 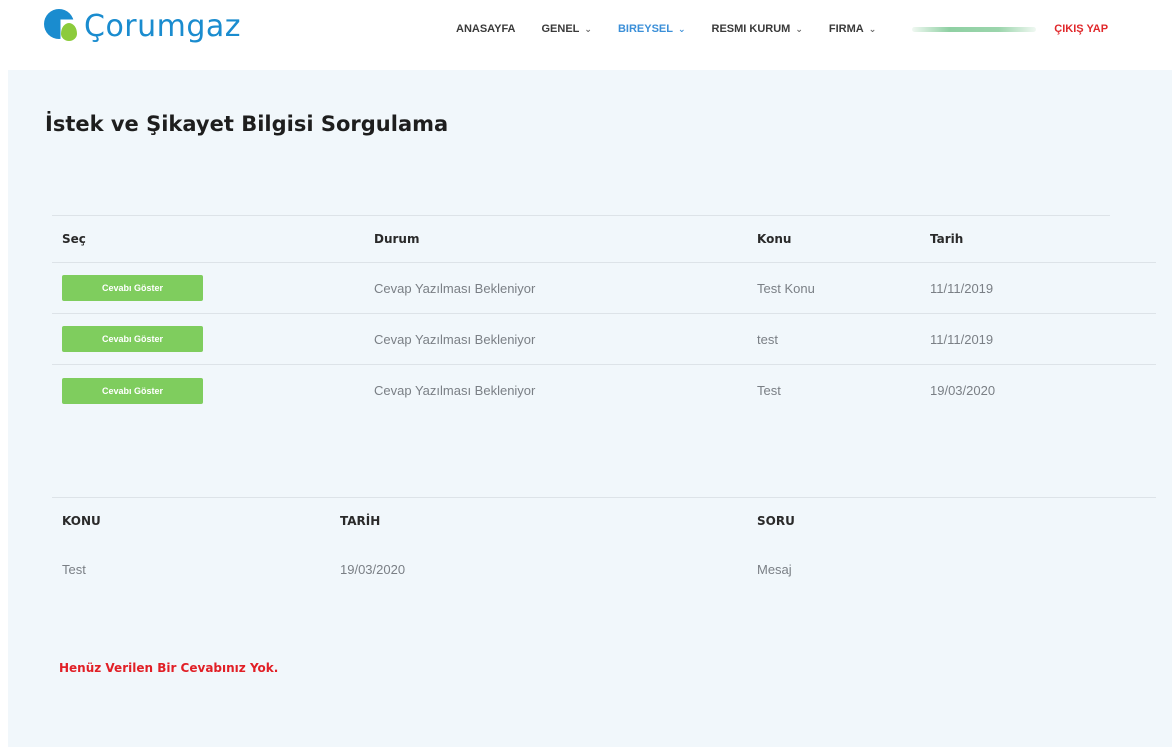 I want to click on nav-item-genel: GENEL ⌄, so click(x=567, y=29).